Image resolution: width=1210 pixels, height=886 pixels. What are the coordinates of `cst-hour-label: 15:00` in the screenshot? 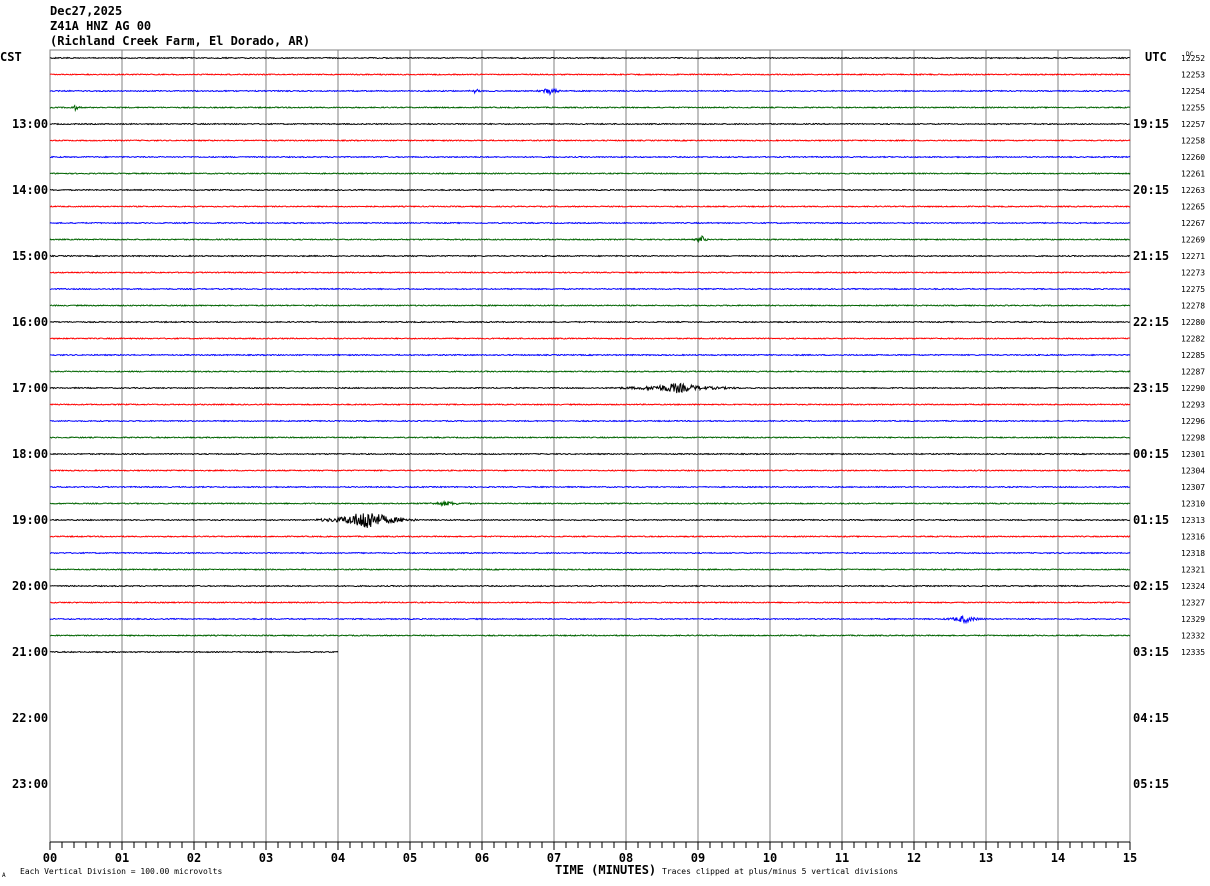 It's located at (30, 256).